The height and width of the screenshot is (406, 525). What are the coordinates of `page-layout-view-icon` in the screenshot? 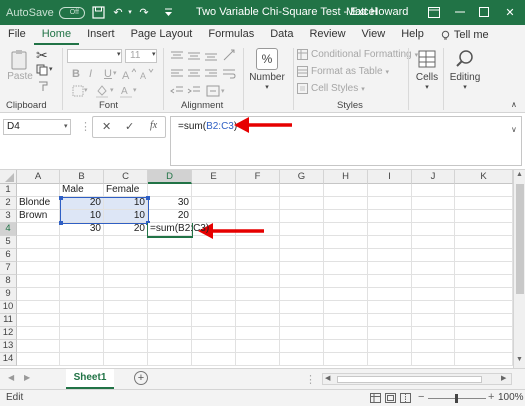 It's located at (390, 399).